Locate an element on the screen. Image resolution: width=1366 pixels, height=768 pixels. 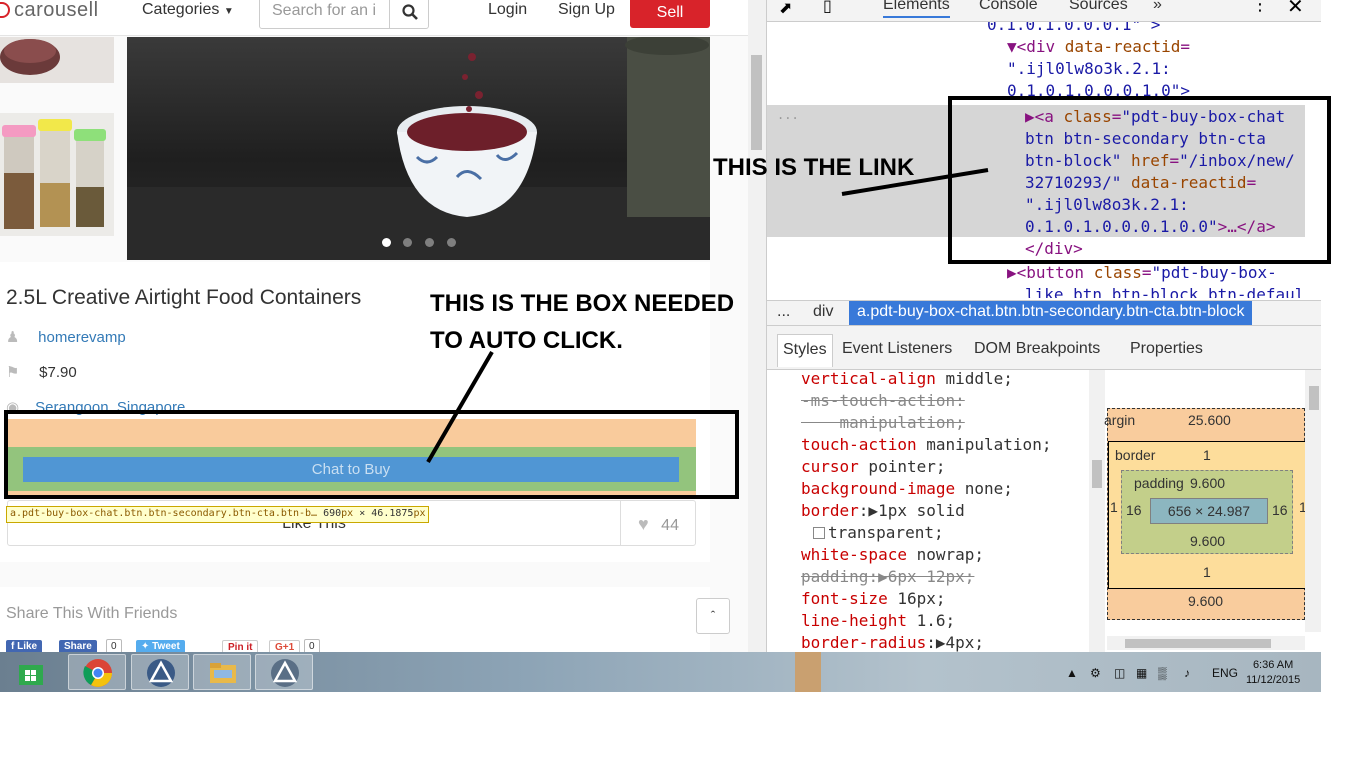
system-clock: 6:36 AM 11/12/2015 is located at coordinates (1273, 673).